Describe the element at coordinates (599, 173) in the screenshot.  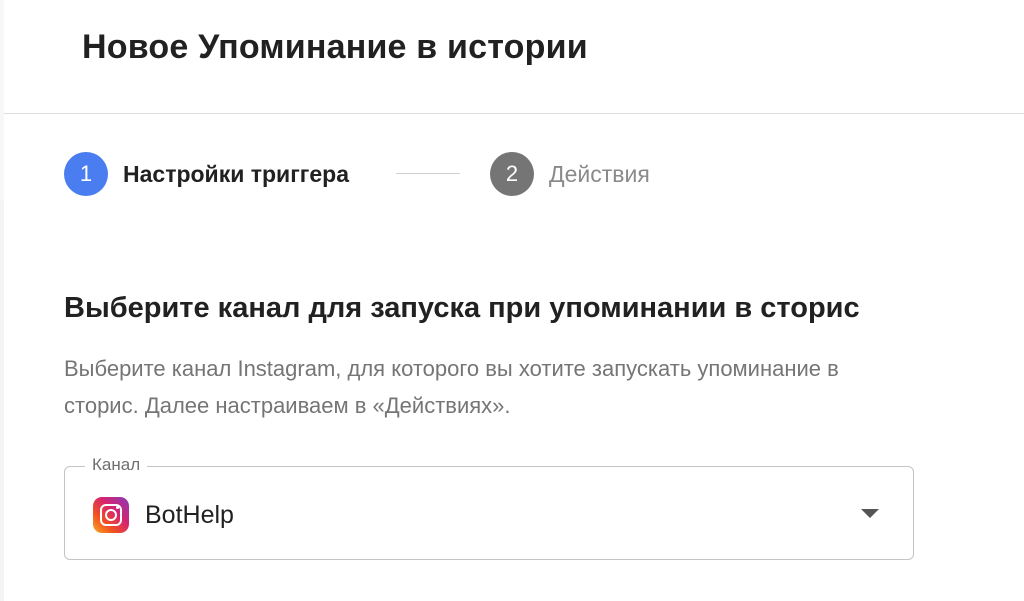
I see `step-label: Действия` at that location.